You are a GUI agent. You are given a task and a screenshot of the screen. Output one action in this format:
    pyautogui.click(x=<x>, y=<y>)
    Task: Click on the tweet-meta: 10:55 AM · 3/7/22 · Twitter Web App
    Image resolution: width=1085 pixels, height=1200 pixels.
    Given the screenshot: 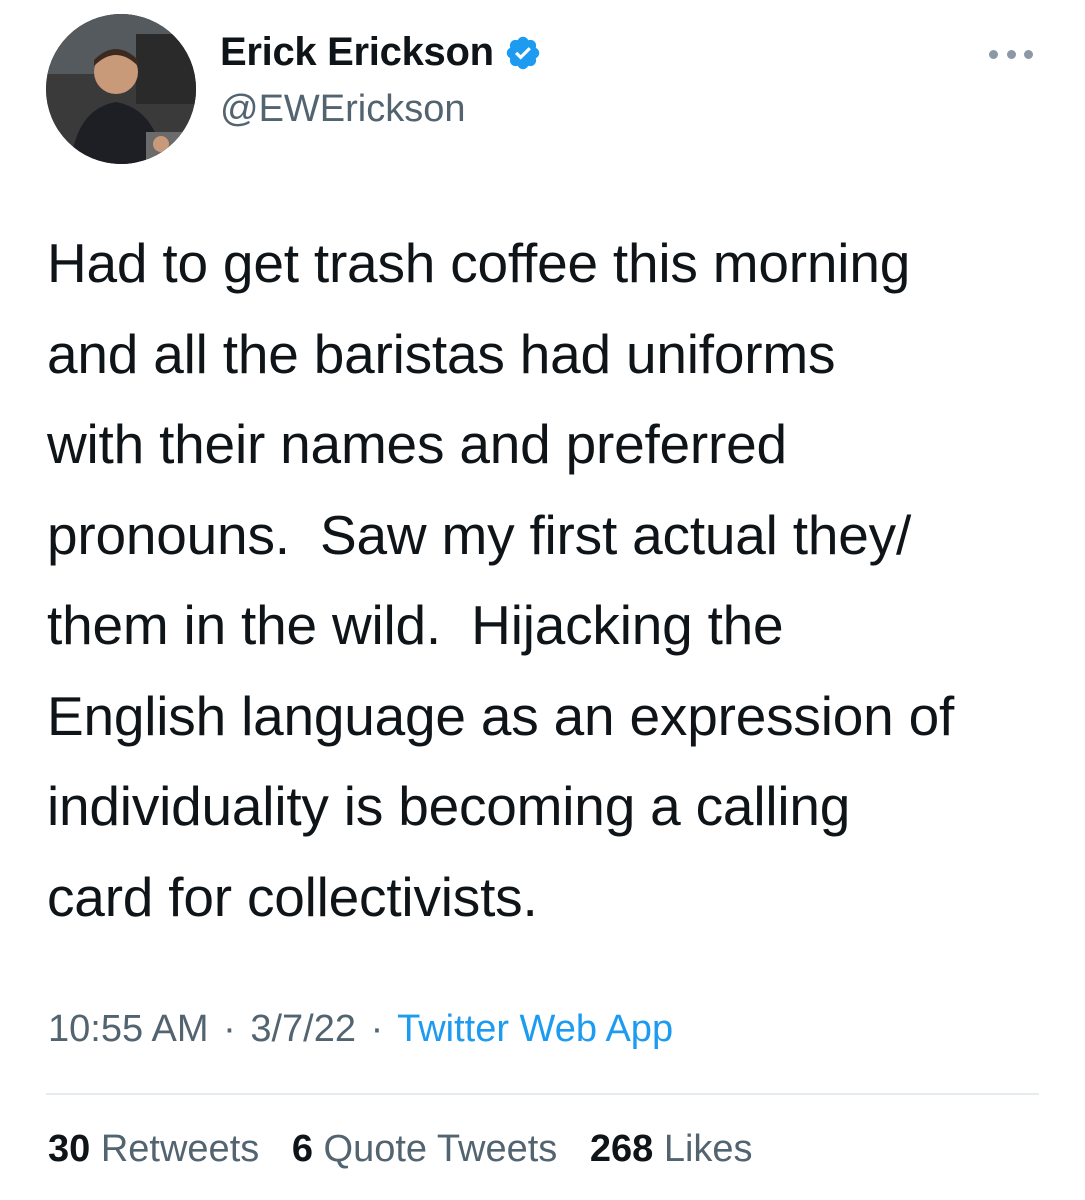 What is the action you would take?
    pyautogui.click(x=360, y=1029)
    